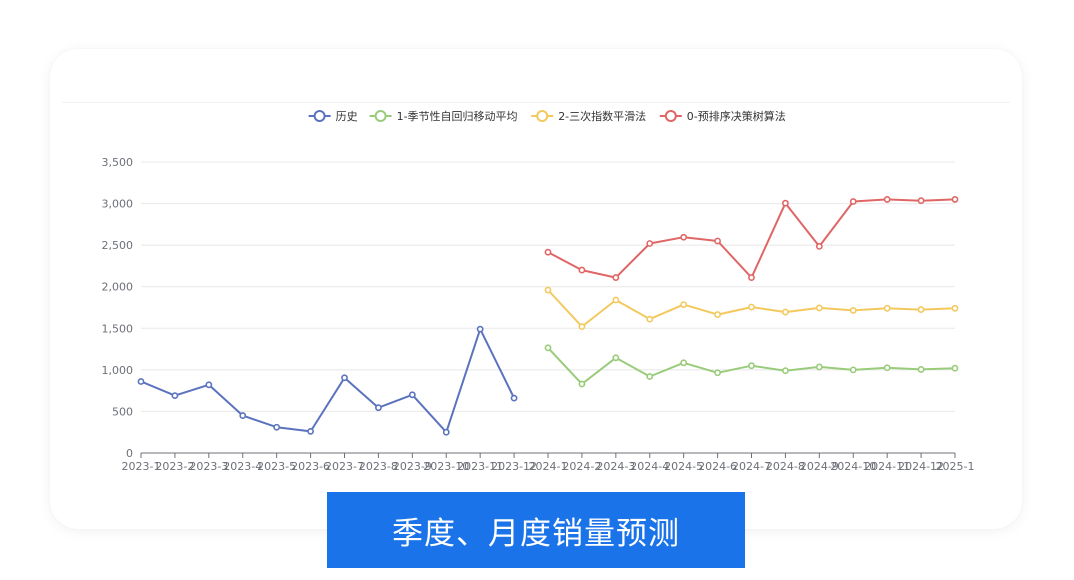 The height and width of the screenshot is (580, 1074). I want to click on y-tick-label: 1,500, so click(118, 328).